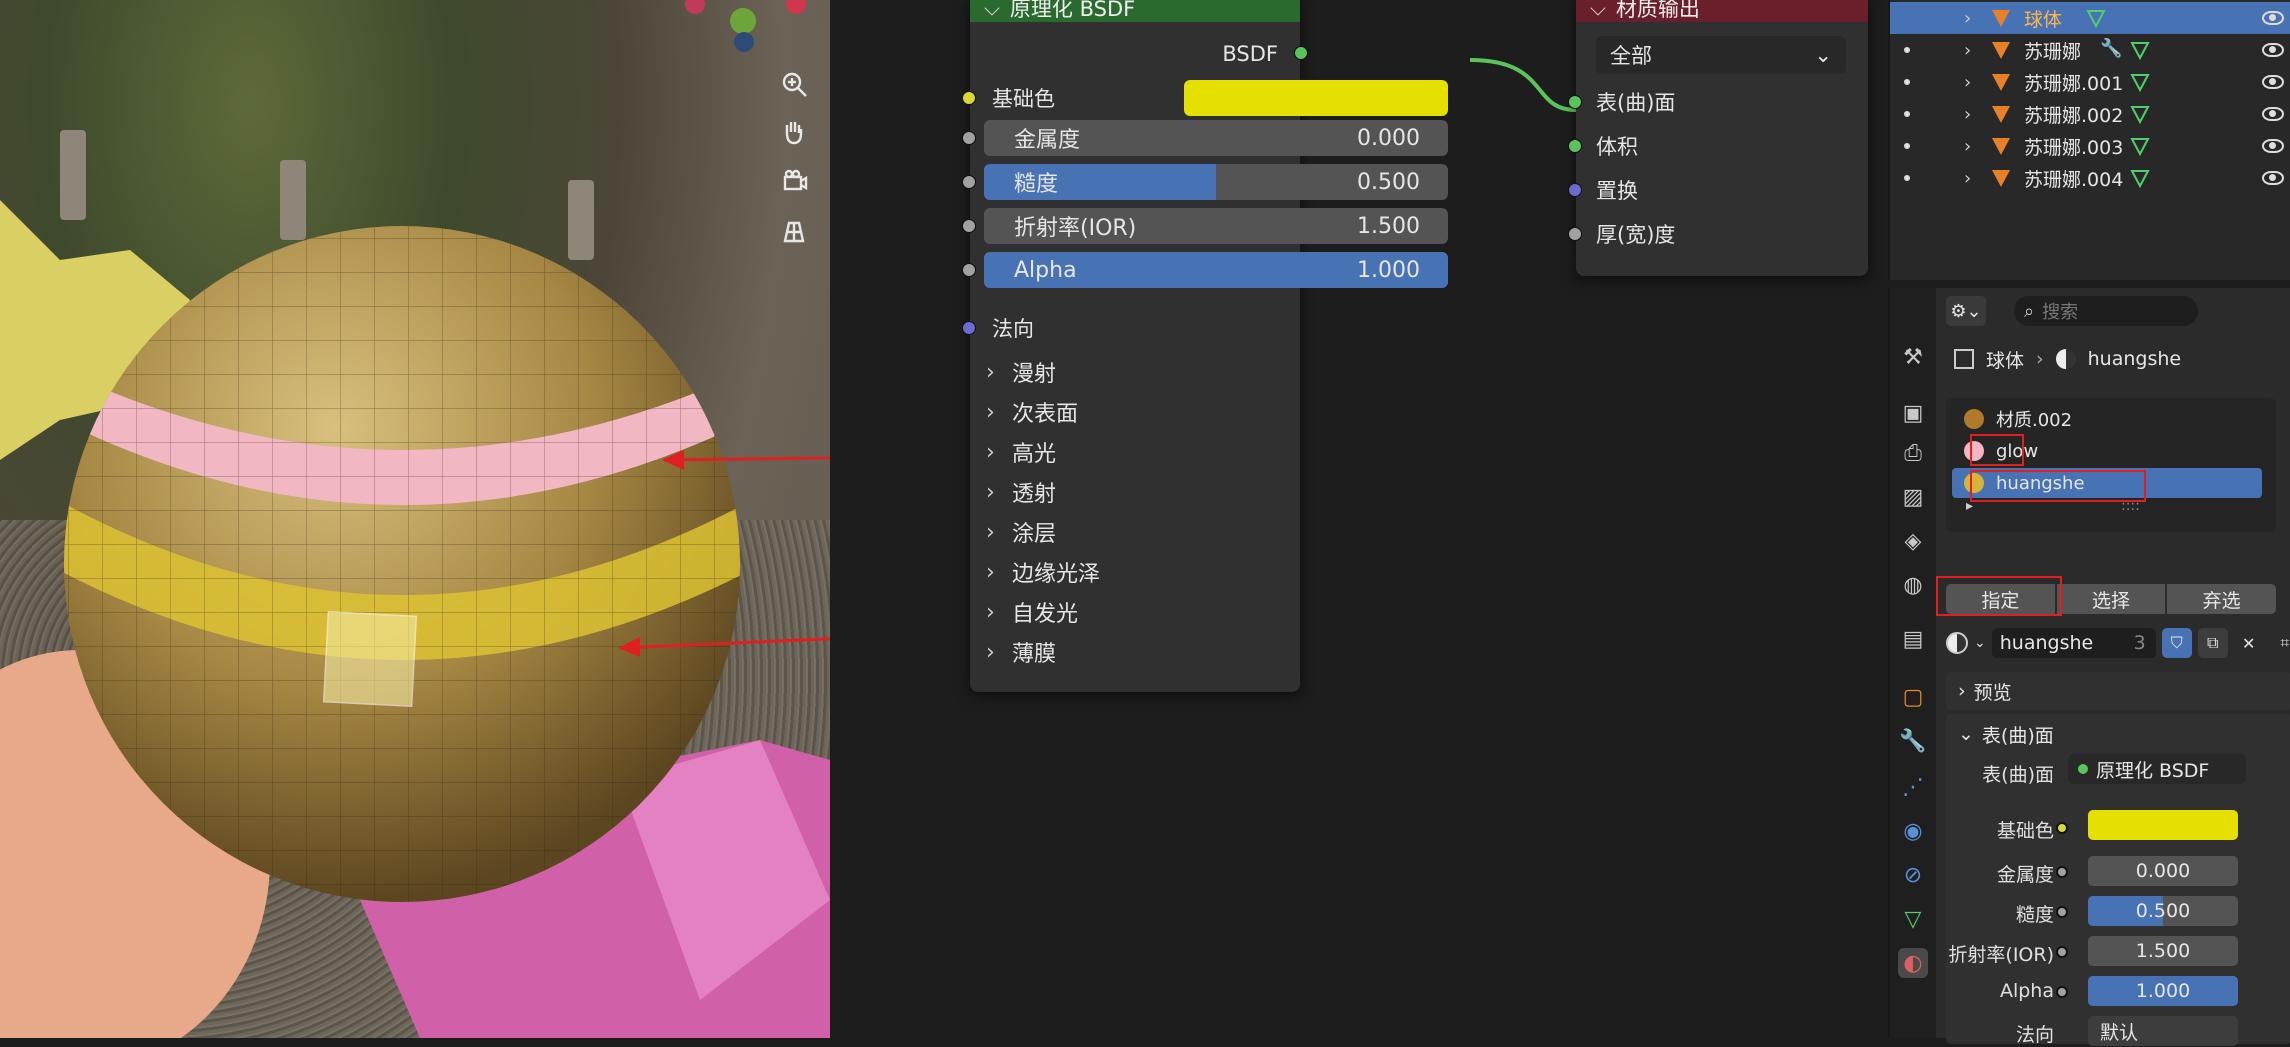 The height and width of the screenshot is (1047, 2290). I want to click on subpanel-toggle: › 自发光, so click(1032, 612).